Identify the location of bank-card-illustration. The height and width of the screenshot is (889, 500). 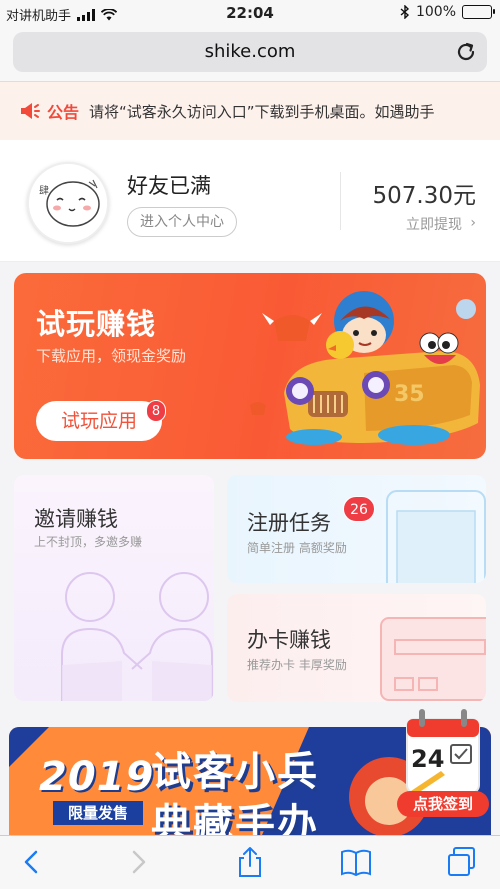
(433, 659).